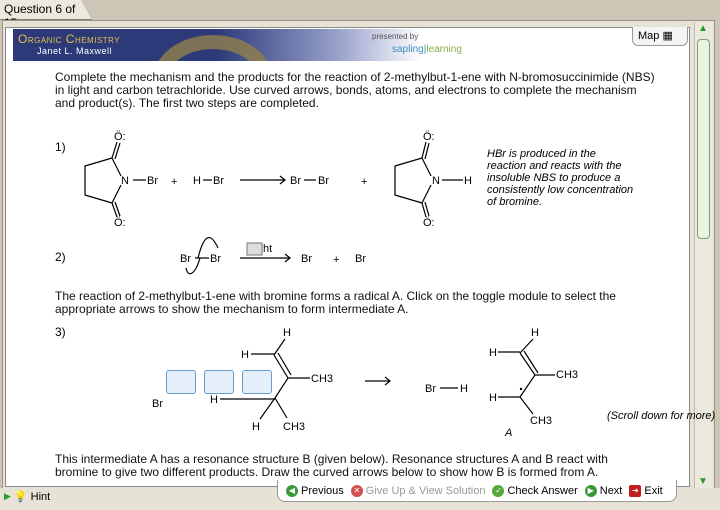 The image size is (720, 510). Describe the element at coordinates (292, 490) in the screenshot. I see `arrow-left-icon: ◀` at that location.